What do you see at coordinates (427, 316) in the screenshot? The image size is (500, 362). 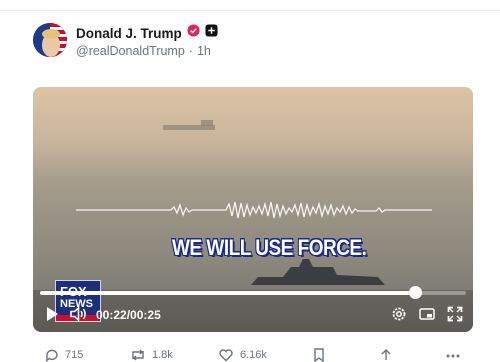 I see `picture-in-picture-icon` at bounding box center [427, 316].